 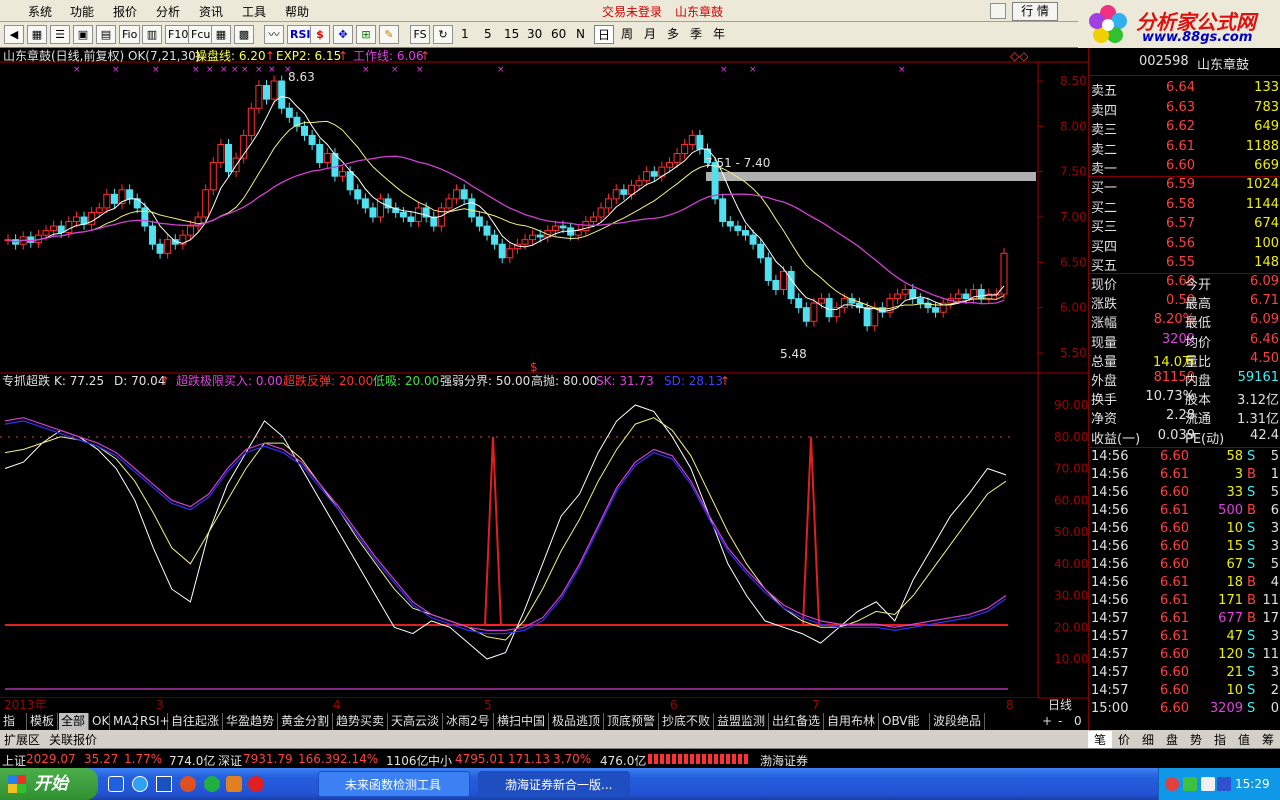 I want to click on rank-icon: ▥, so click(x=152, y=34).